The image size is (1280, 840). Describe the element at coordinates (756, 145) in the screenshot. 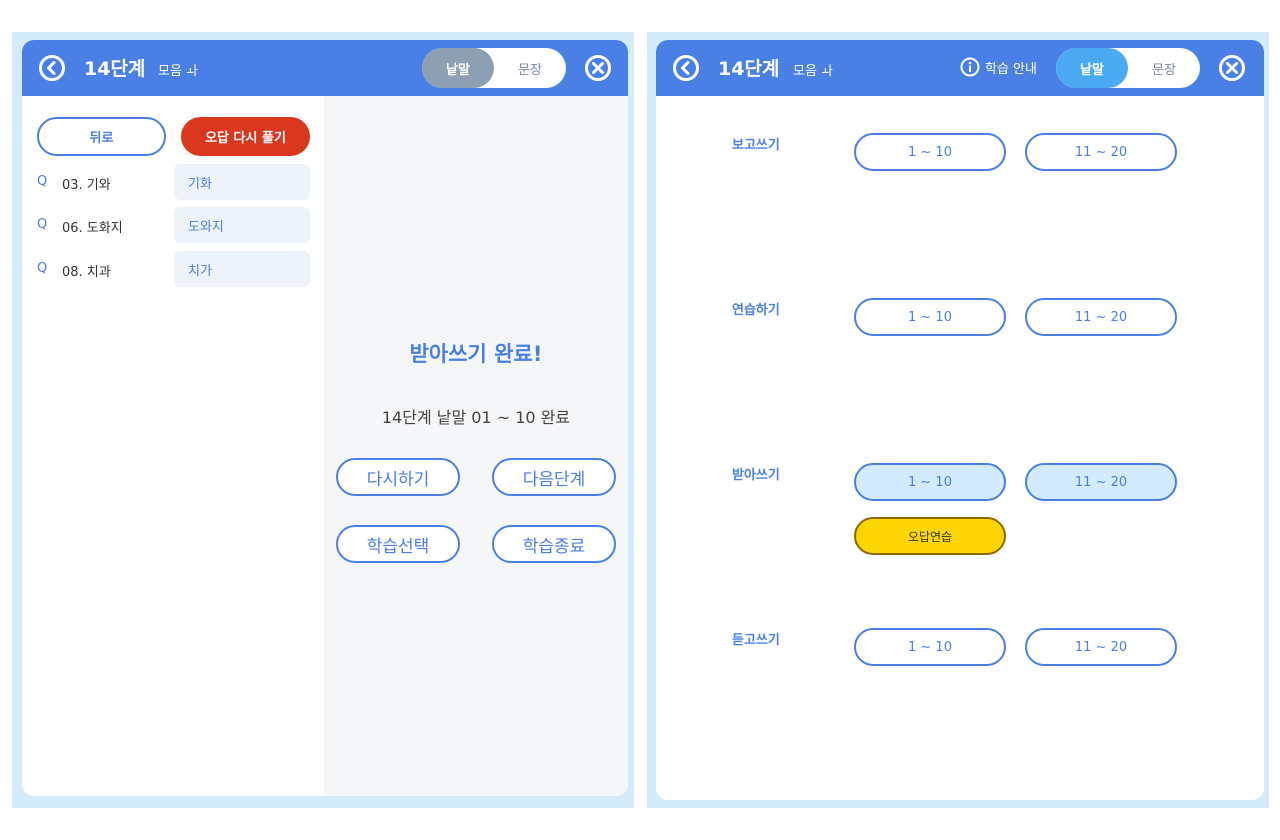

I see `section-label-look-write: 보고쓰기` at that location.